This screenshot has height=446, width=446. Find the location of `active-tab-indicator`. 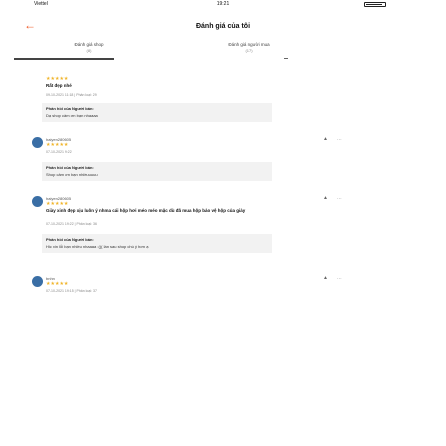

active-tab-indicator is located at coordinates (64, 59).